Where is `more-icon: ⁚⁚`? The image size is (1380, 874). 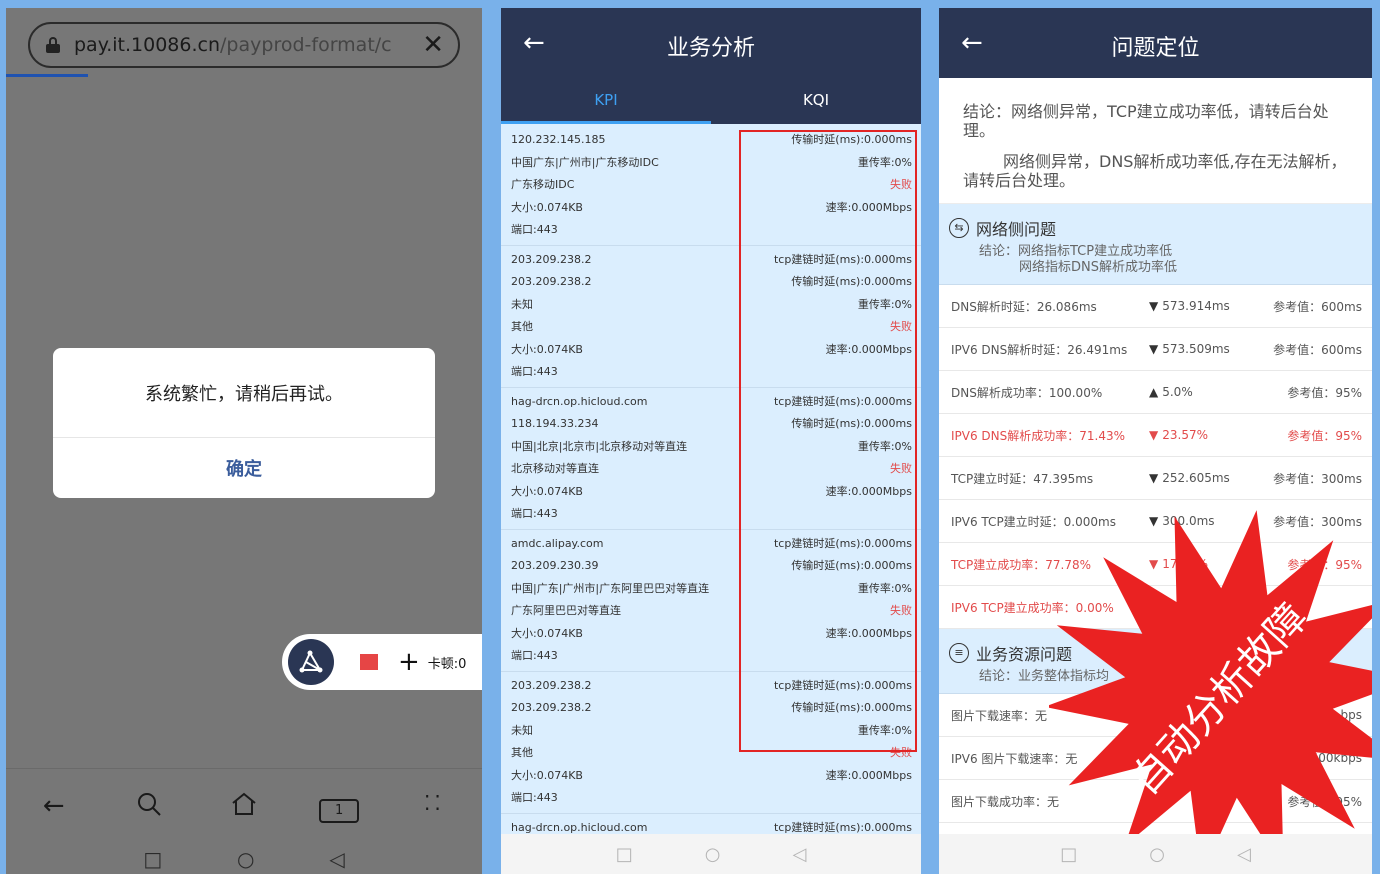 more-icon: ⁚⁚ is located at coordinates (434, 807).